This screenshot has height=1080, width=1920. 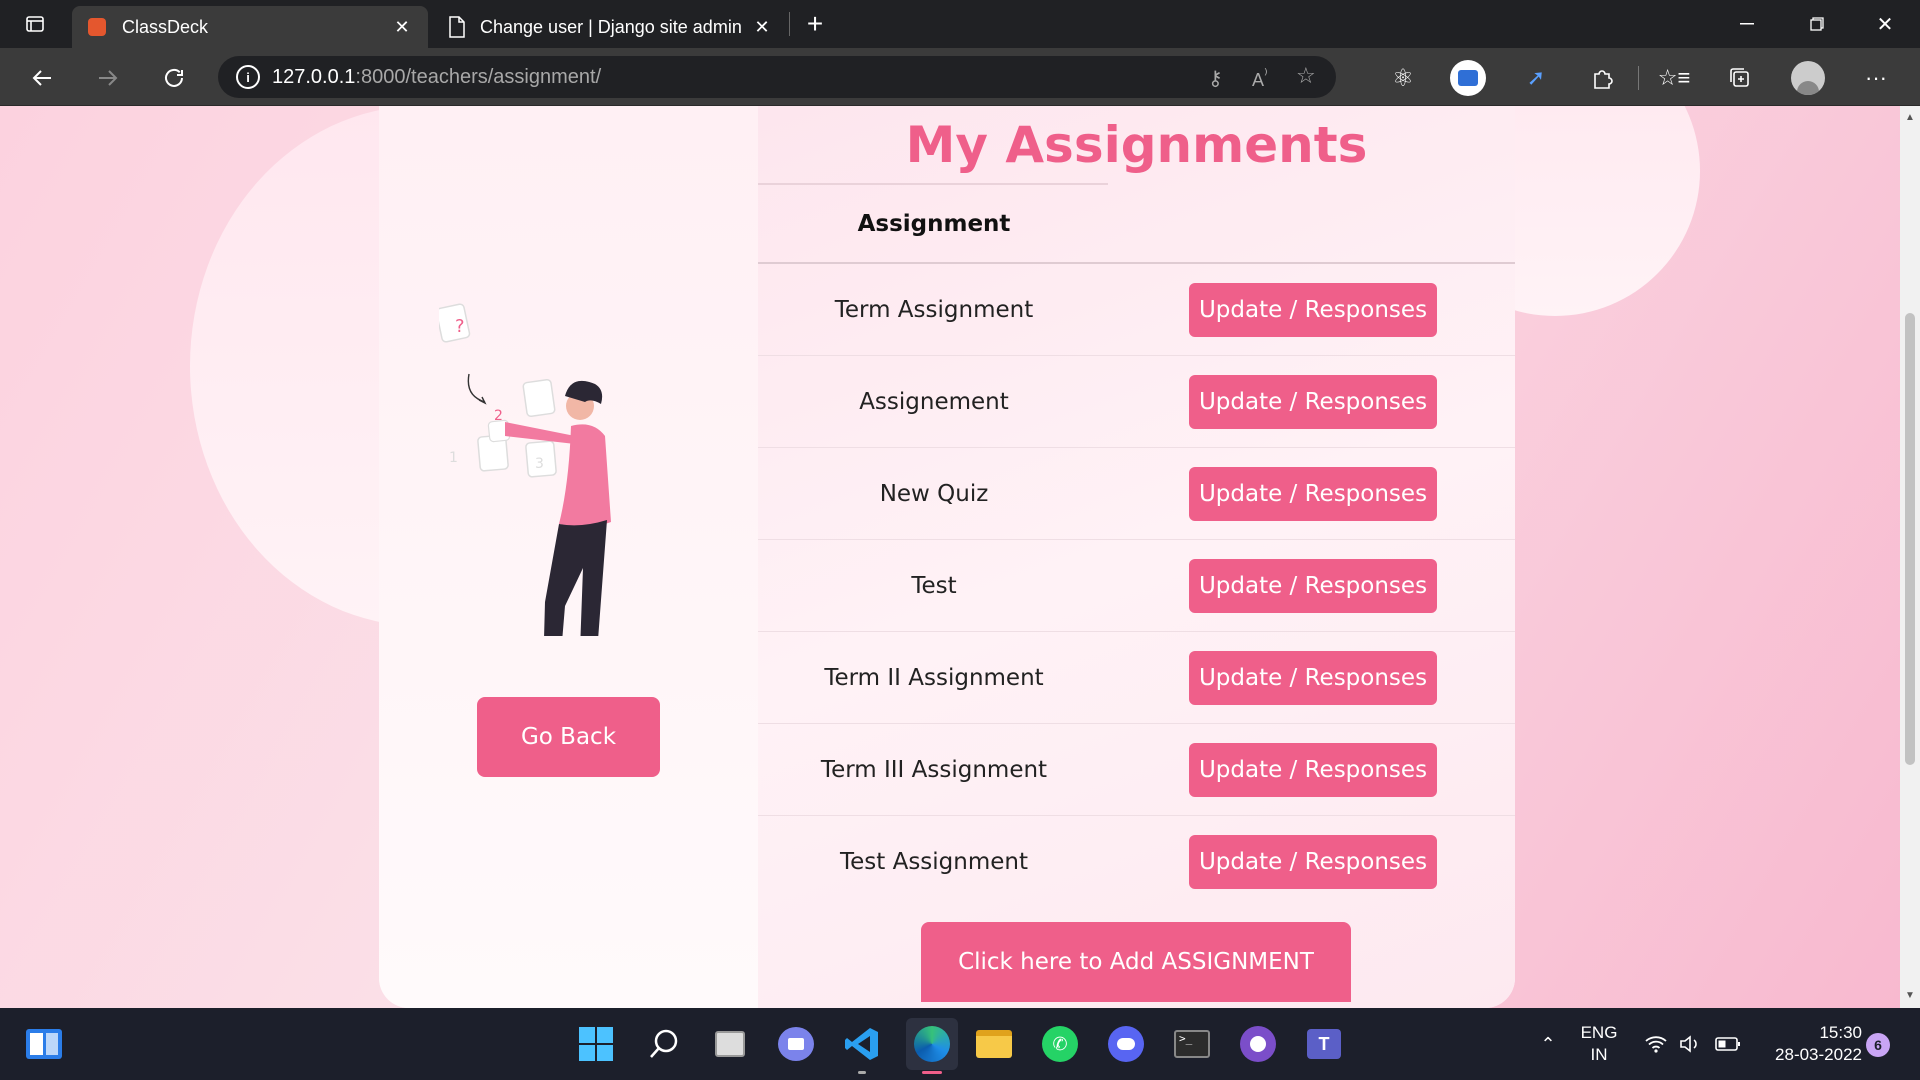 I want to click on column-header-assignment: Assignment, so click(x=934, y=224).